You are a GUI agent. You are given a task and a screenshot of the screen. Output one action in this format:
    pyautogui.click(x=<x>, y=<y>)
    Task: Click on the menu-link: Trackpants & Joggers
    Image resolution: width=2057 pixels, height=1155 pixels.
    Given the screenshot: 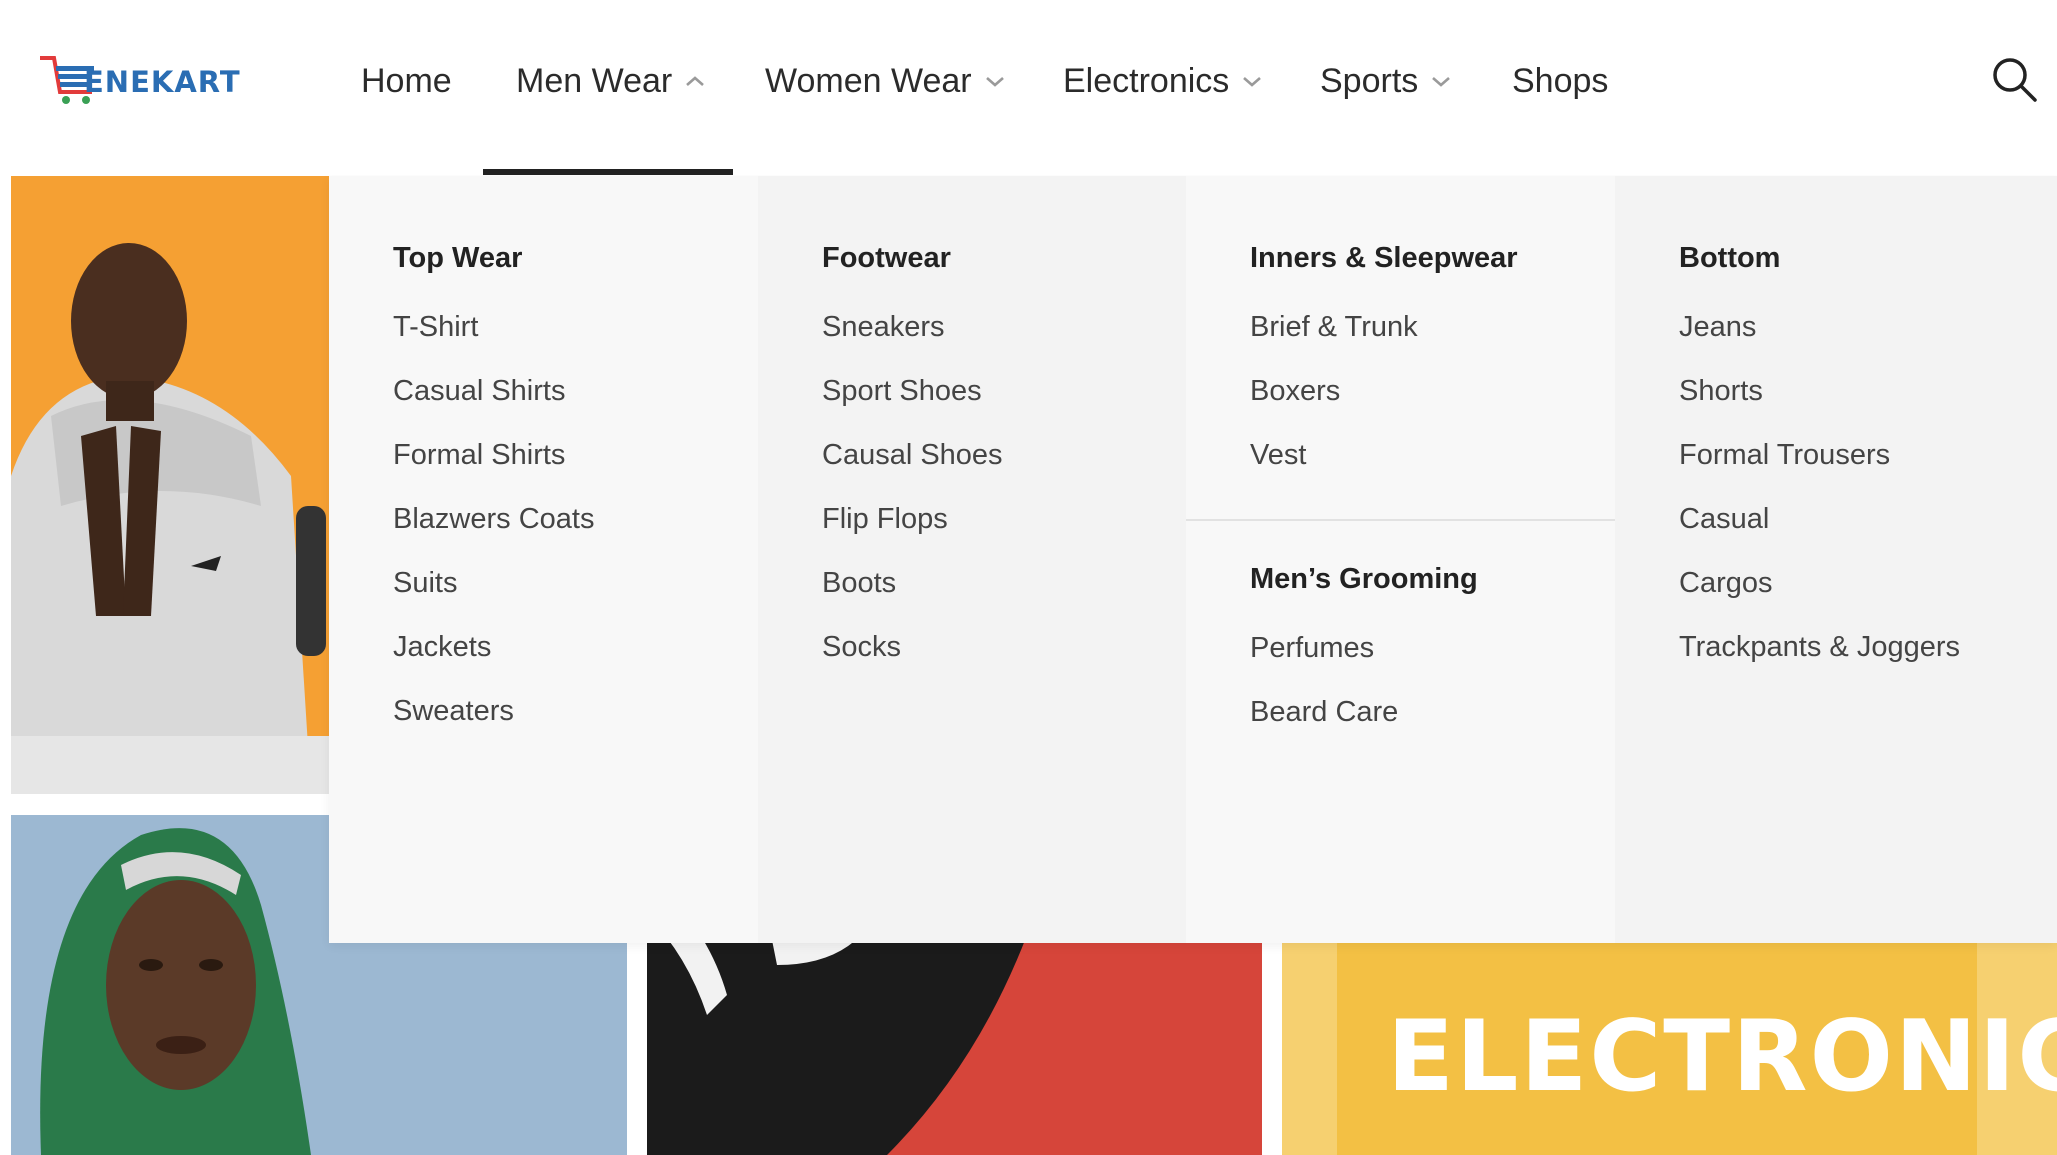 What is the action you would take?
    pyautogui.click(x=1819, y=656)
    